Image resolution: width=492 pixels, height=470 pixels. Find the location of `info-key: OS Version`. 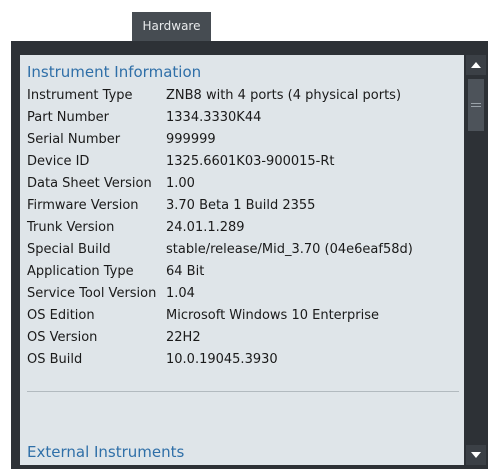

info-key: OS Version is located at coordinates (62, 337).